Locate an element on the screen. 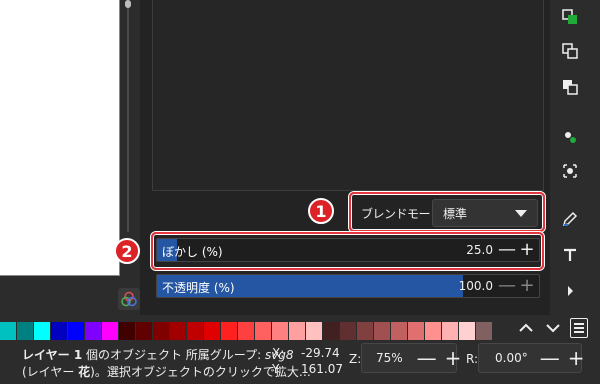  palette-scroll-up-icon is located at coordinates (526, 328).